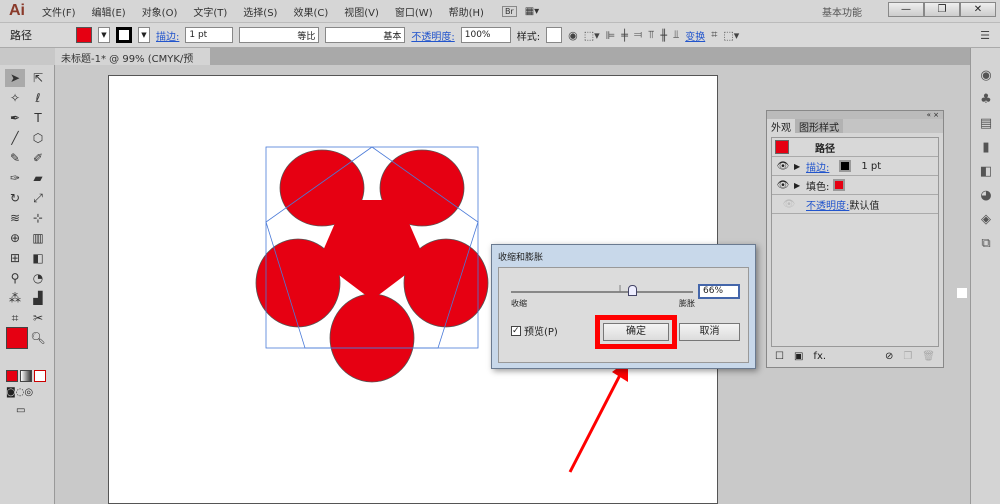 This screenshot has width=1000, height=504. I want to click on gradient-tool-icon: ◧, so click(38, 258).